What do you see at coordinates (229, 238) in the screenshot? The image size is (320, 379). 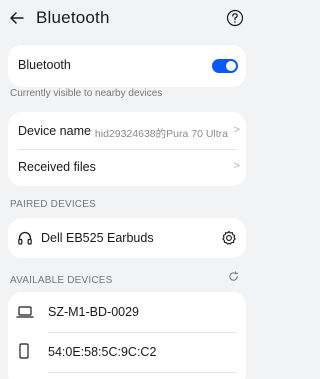 I see `gear-icon` at bounding box center [229, 238].